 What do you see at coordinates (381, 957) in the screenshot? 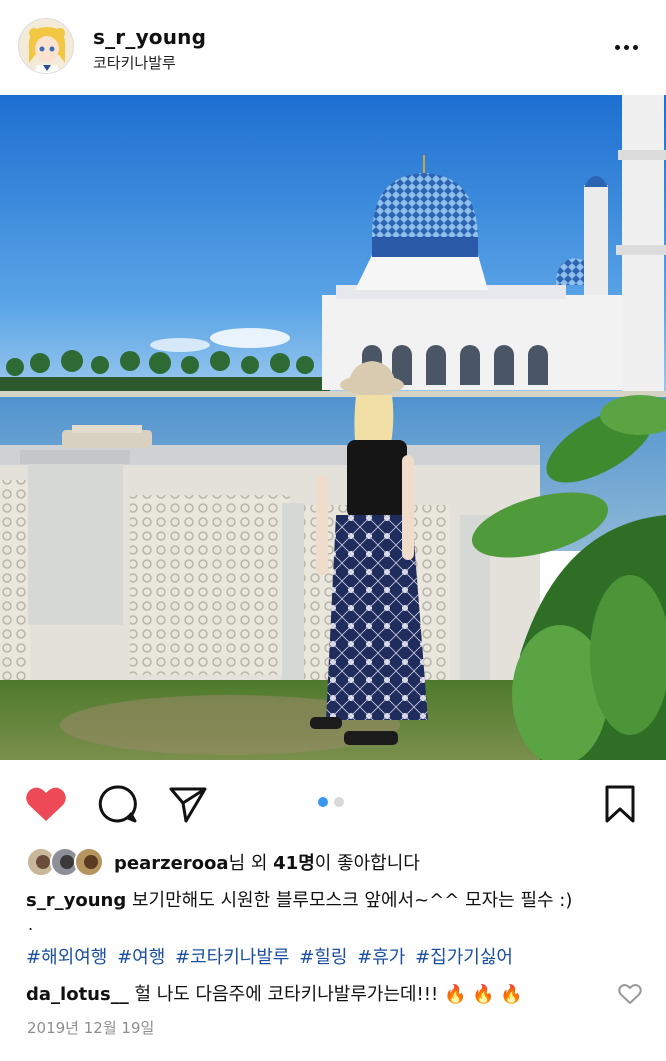
I see `hashtag: #휴가` at bounding box center [381, 957].